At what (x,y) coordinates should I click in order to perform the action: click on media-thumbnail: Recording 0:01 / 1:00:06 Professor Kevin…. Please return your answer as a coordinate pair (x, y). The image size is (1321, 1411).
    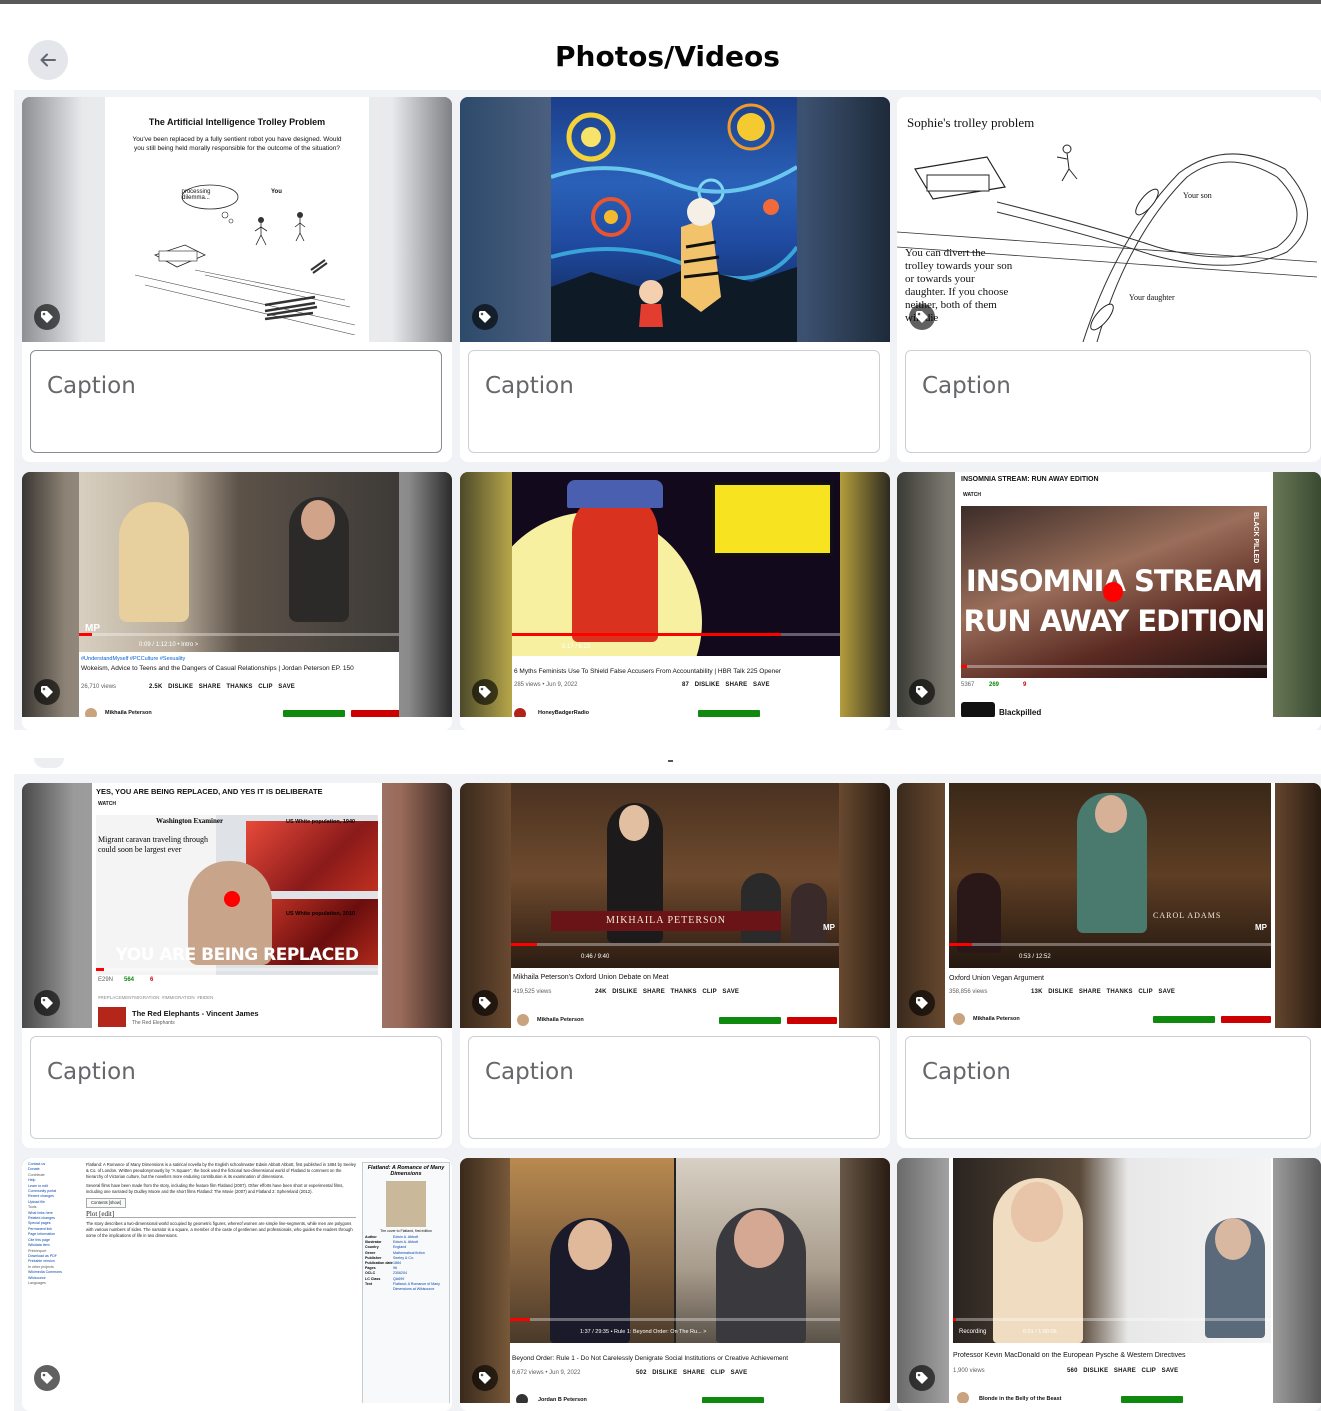
    Looking at the image, I should click on (1109, 1280).